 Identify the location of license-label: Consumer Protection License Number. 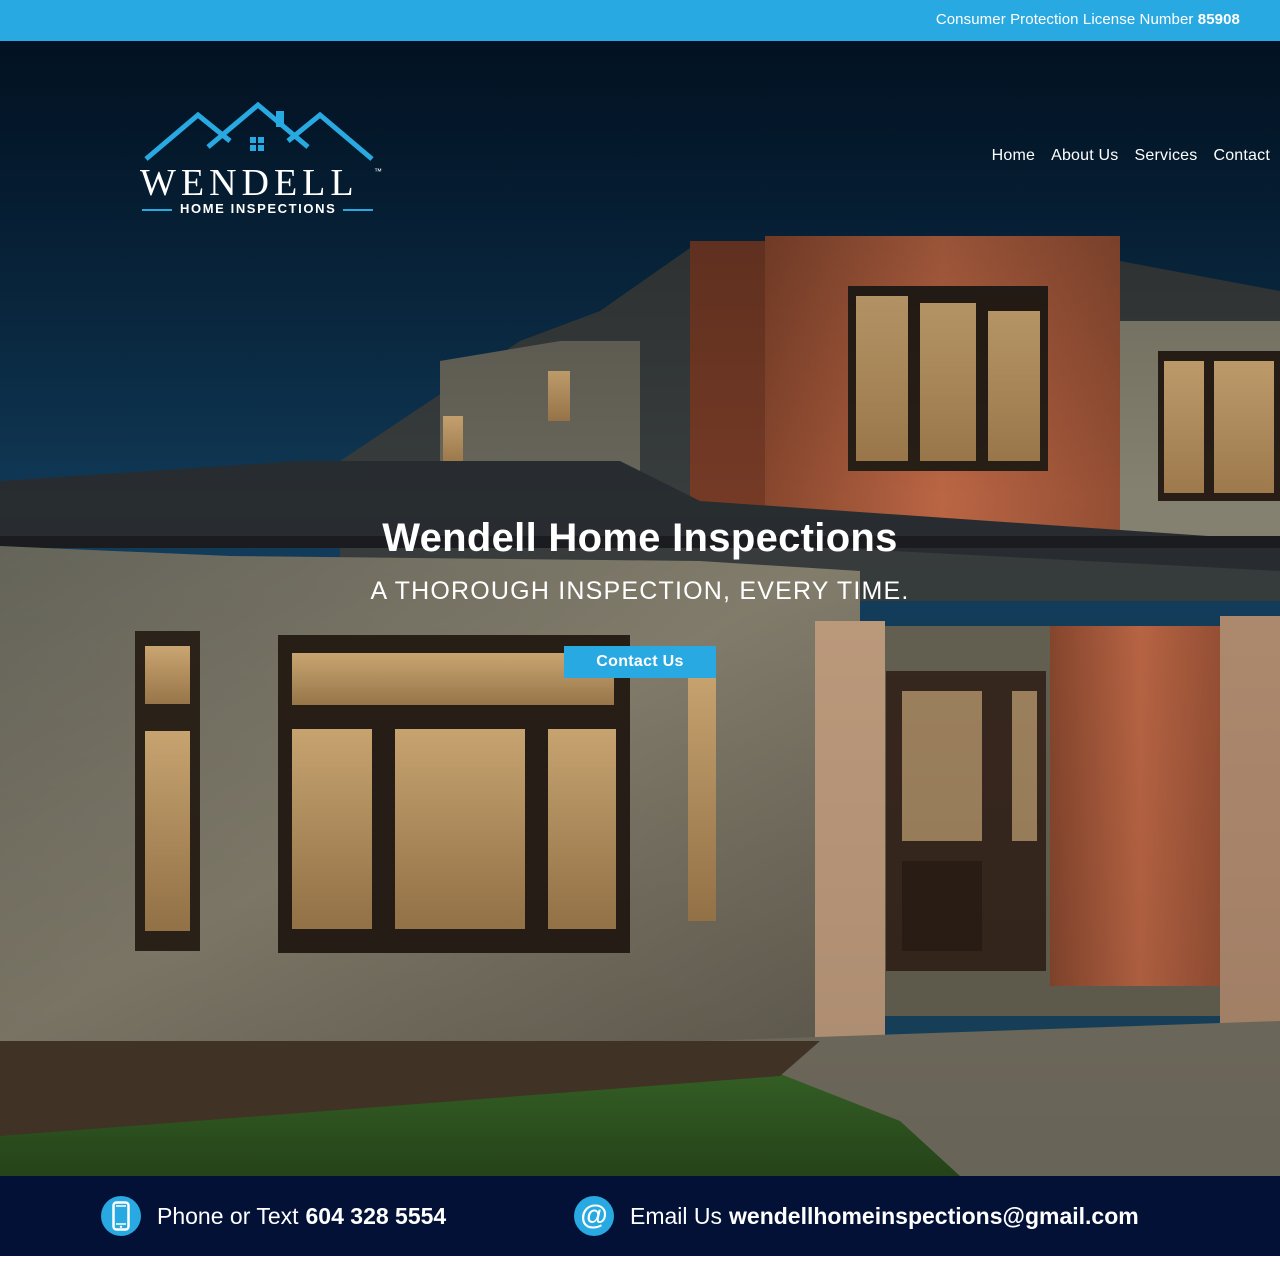
(1064, 19).